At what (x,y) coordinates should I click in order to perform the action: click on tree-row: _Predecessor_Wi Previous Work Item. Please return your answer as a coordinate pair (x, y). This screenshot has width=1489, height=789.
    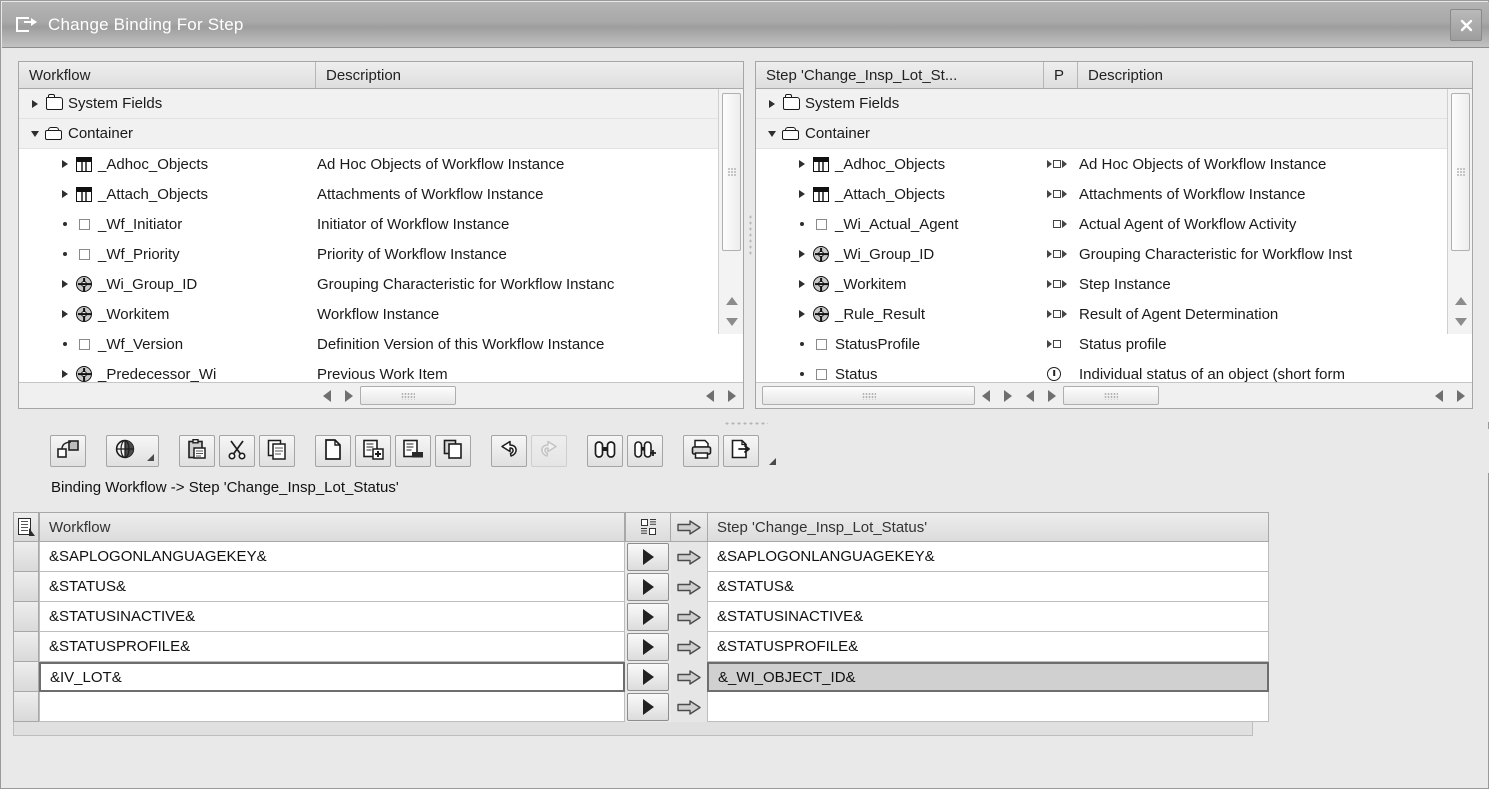
    Looking at the image, I should click on (381, 370).